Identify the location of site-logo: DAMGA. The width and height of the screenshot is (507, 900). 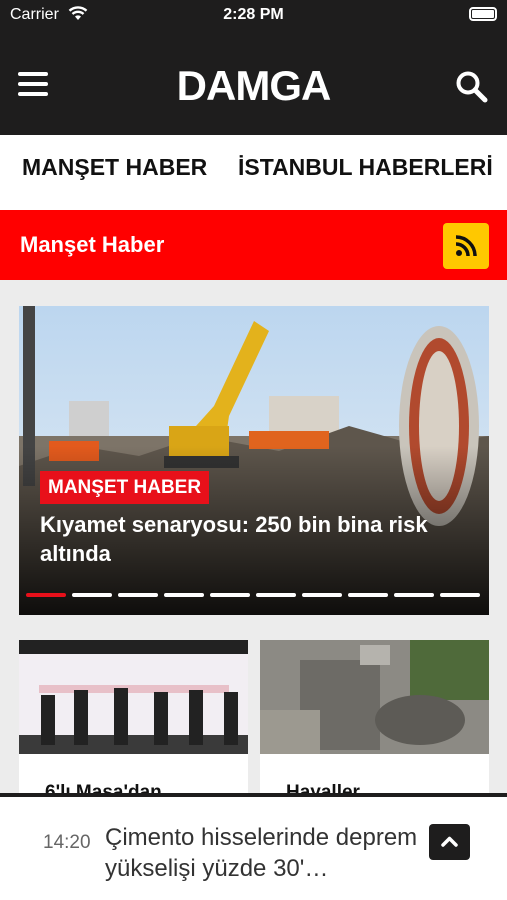
(253, 86).